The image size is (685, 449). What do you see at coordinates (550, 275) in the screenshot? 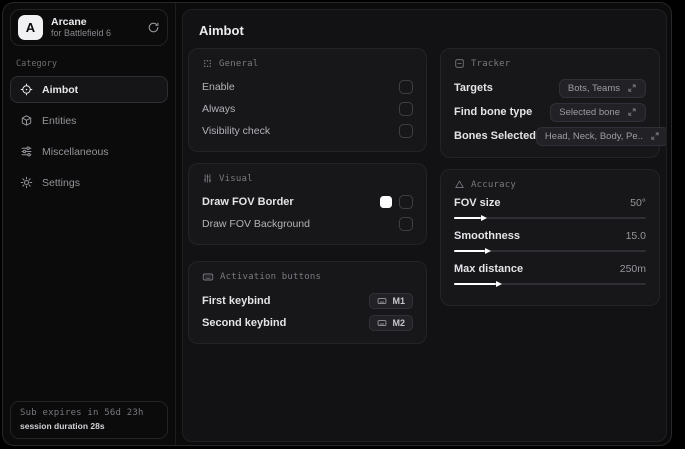
I see `max-distance-group: Max distance 250m` at bounding box center [550, 275].